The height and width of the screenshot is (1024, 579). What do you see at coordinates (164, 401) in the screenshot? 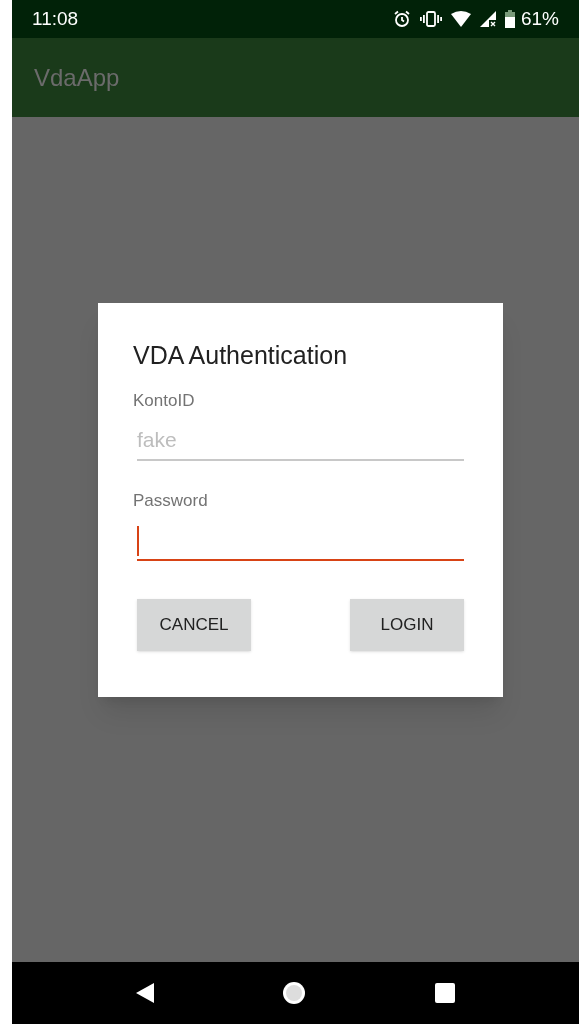
I see `field-label: KontoID` at bounding box center [164, 401].